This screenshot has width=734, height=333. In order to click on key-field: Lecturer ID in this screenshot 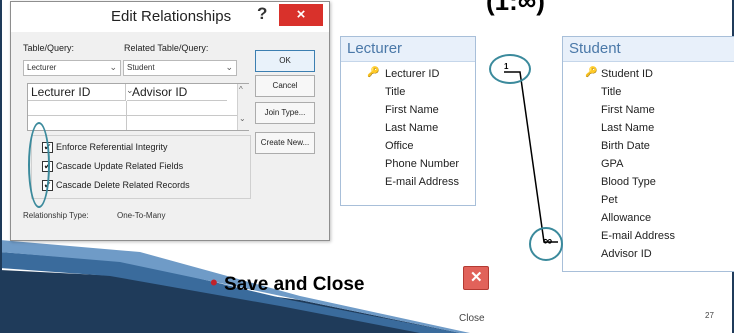, I will do `click(412, 74)`.